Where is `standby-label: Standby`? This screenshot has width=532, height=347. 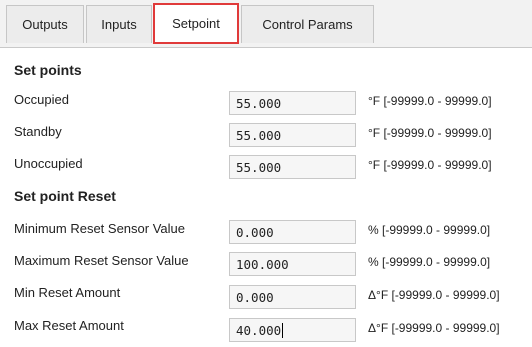 standby-label: Standby is located at coordinates (38, 131).